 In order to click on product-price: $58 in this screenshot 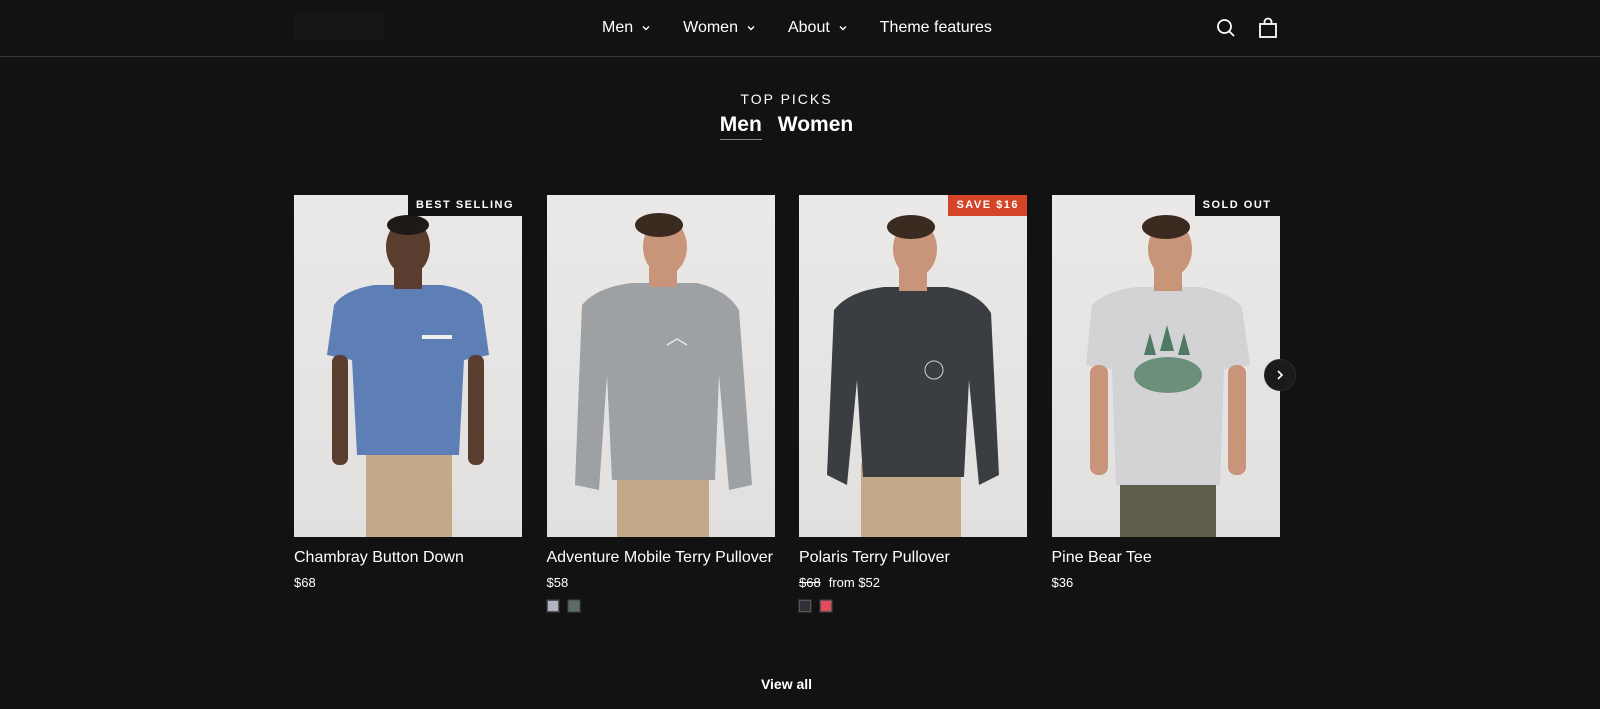, I will do `click(557, 582)`.